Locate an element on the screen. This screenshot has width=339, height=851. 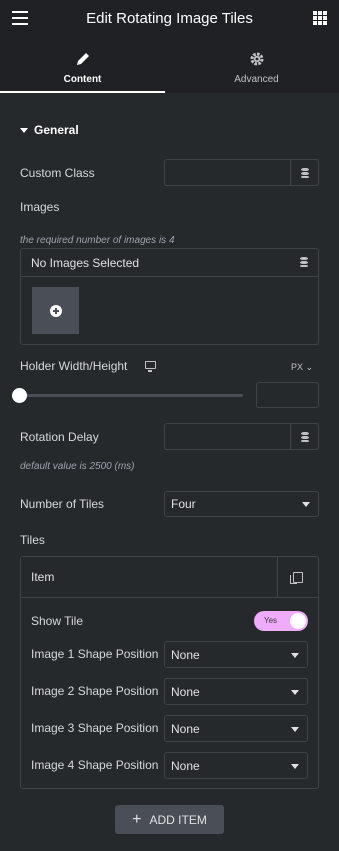
pencil-icon is located at coordinates (82, 59).